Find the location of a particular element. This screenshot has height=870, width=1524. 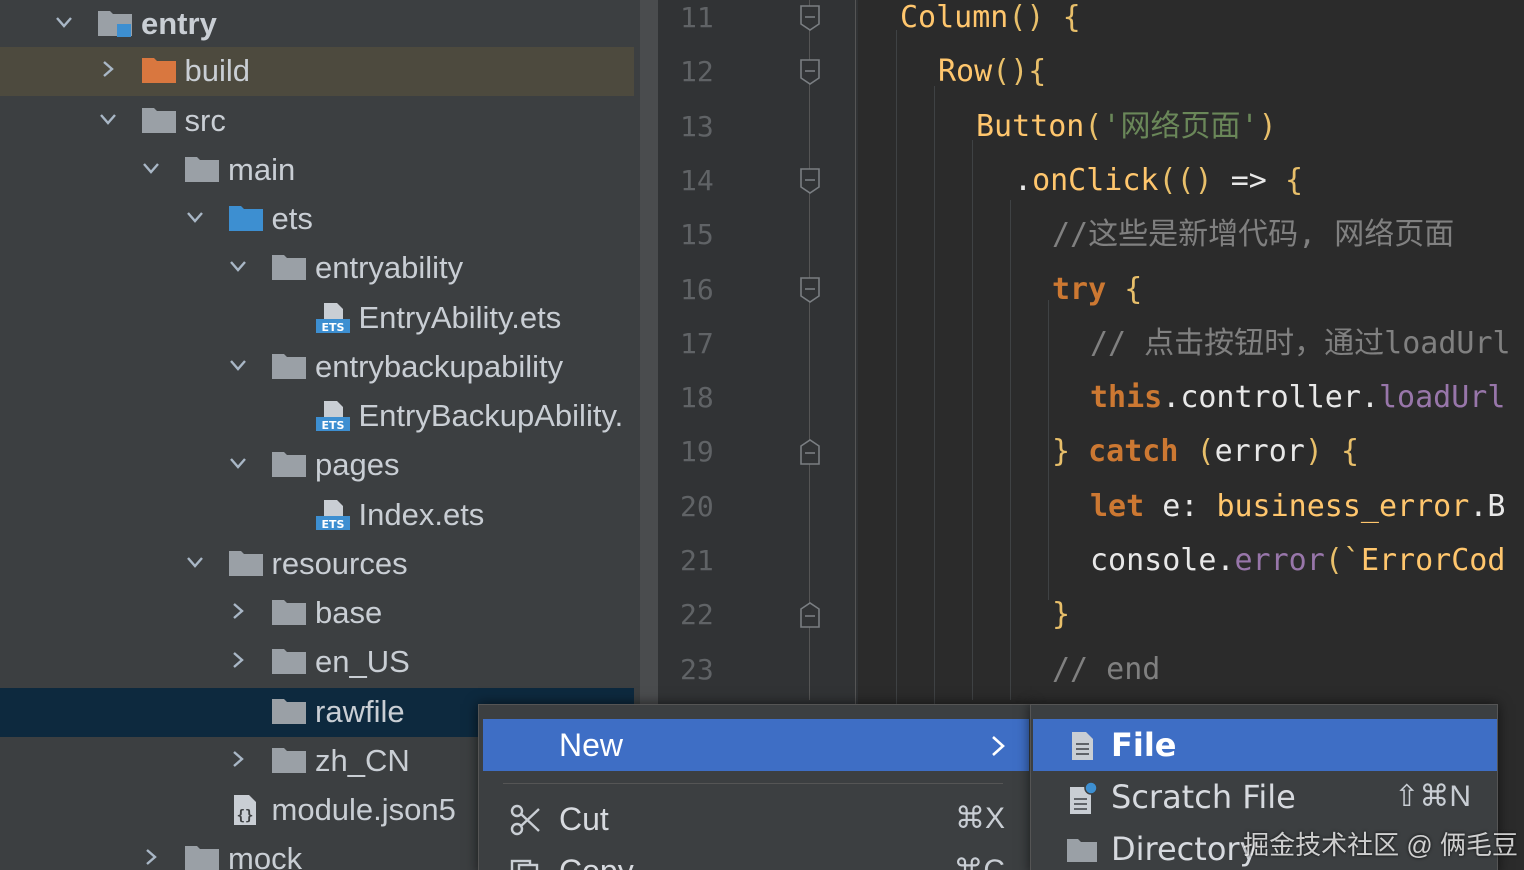

line-number: 12 is located at coordinates (697, 72).